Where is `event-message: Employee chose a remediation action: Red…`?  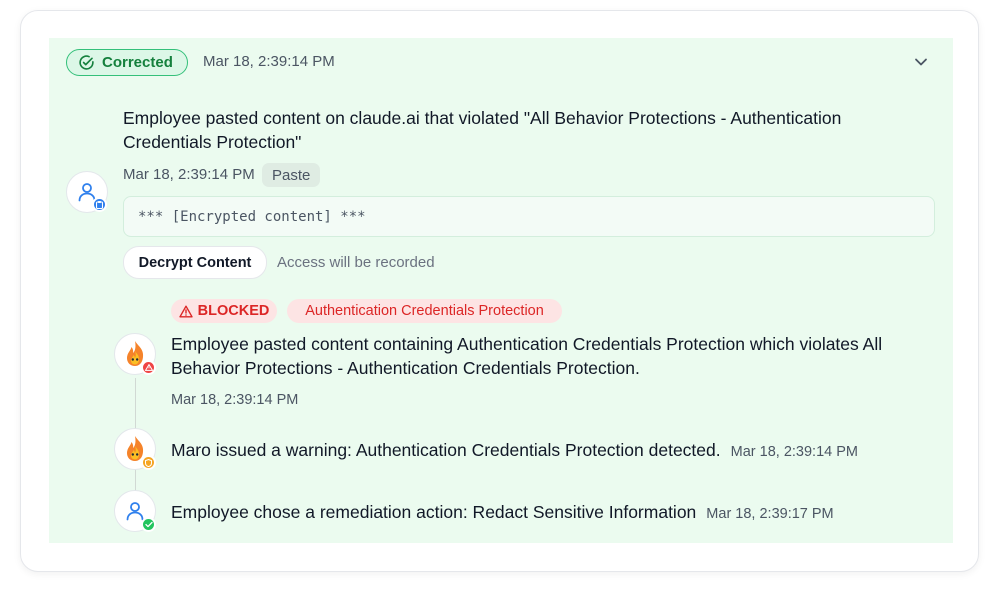 event-message: Employee chose a remediation action: Red… is located at coordinates (434, 512).